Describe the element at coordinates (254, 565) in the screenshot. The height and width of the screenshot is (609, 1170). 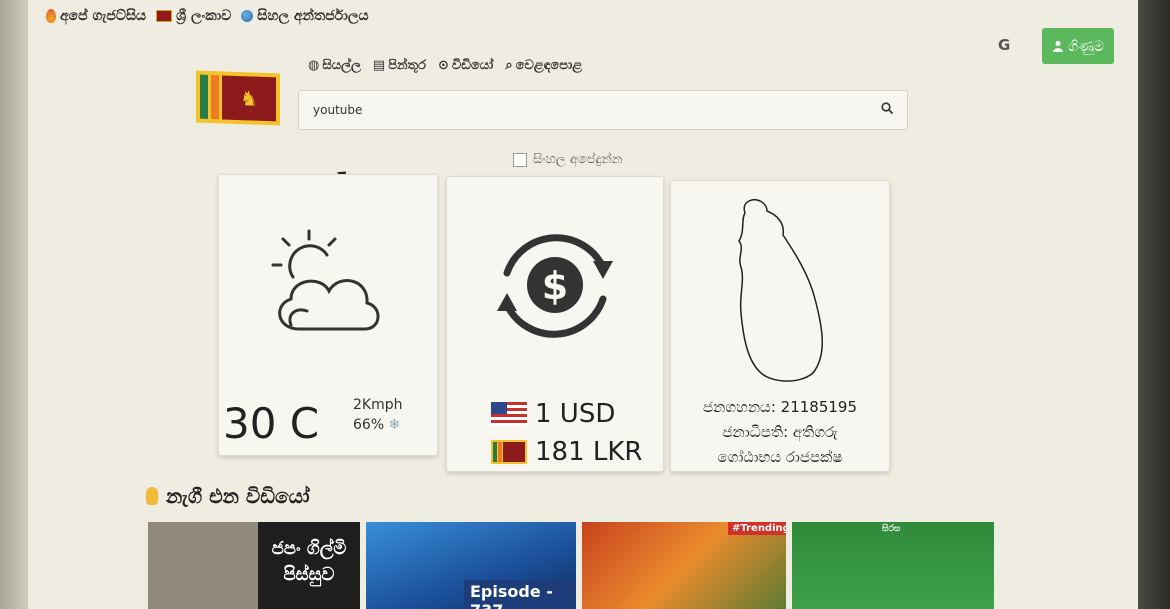
I see `video-thumbnail: ජපං ගිල්මි පිස්සුව` at that location.